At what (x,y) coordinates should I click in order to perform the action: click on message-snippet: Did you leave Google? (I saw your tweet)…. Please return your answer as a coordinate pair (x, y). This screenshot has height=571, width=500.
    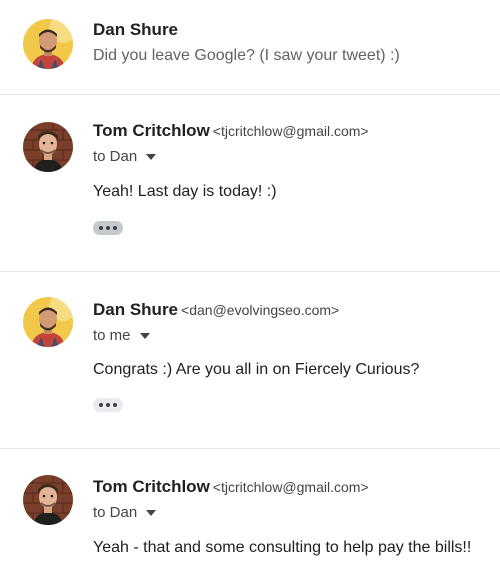
    Looking at the image, I should click on (246, 56).